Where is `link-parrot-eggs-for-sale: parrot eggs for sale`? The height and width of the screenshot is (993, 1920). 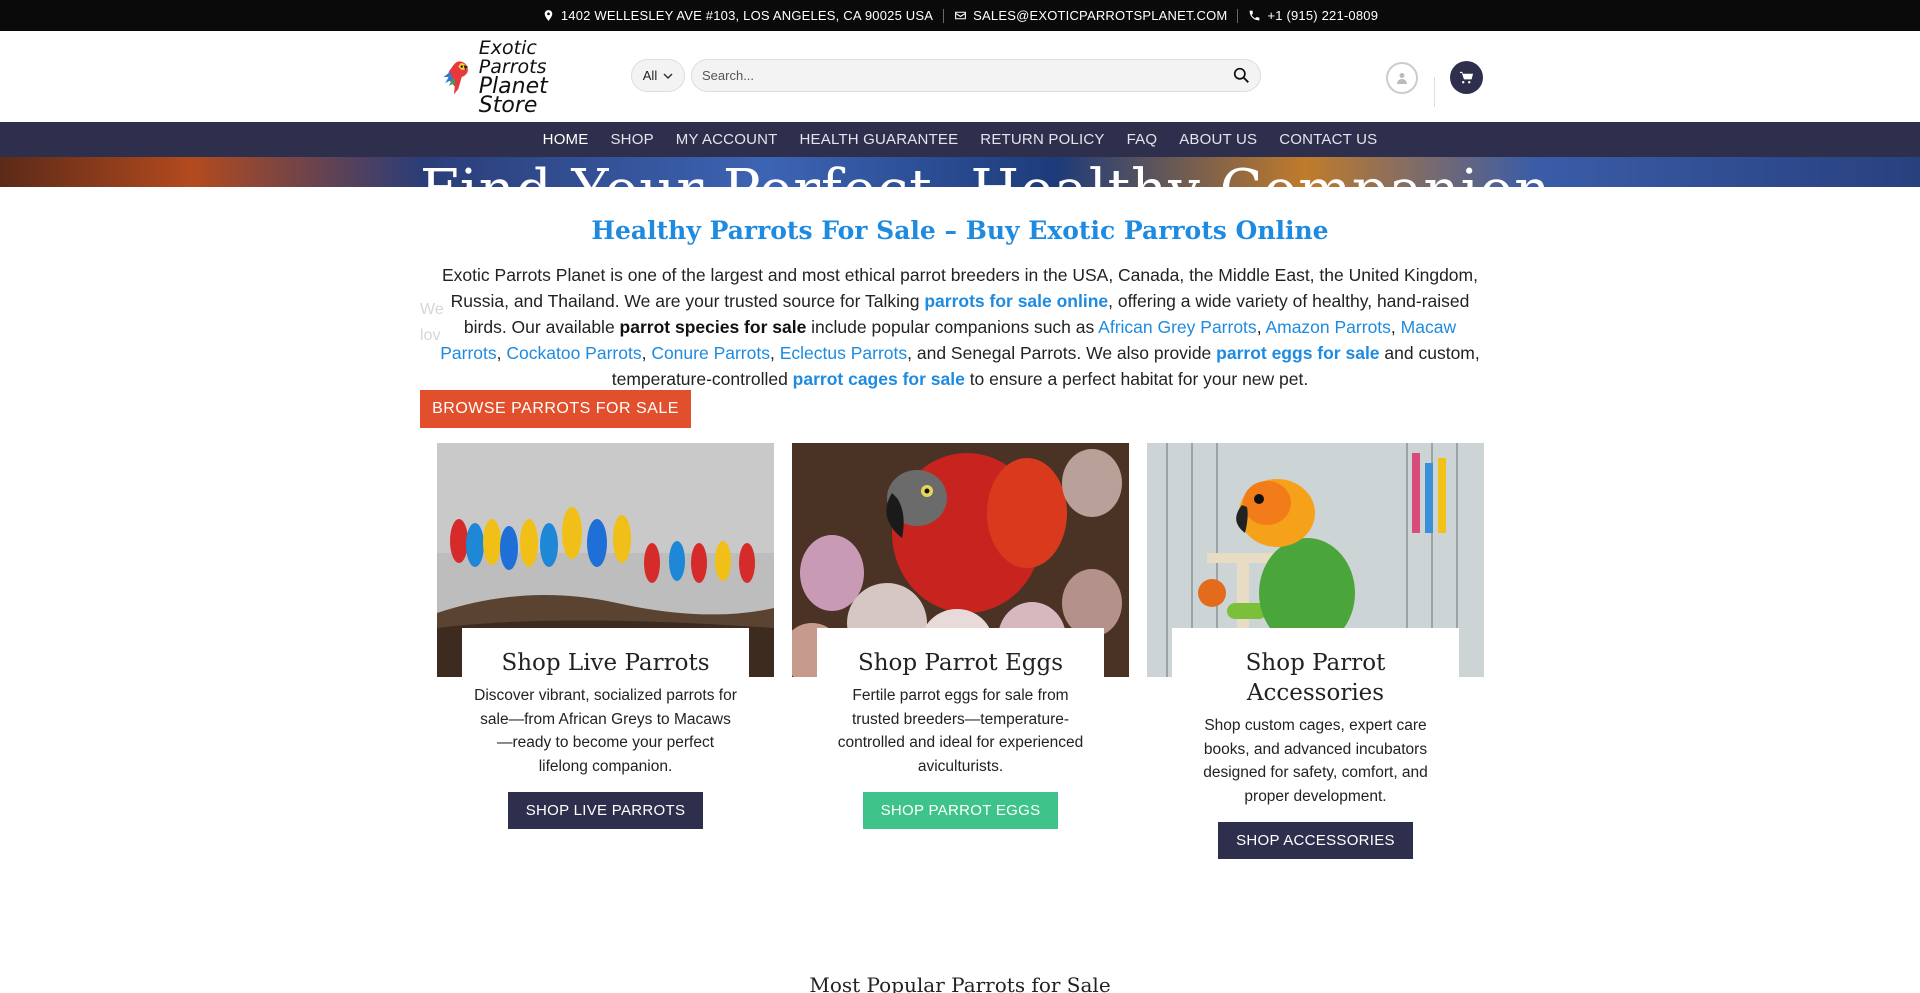 link-parrot-eggs-for-sale: parrot eggs for sale is located at coordinates (1297, 353).